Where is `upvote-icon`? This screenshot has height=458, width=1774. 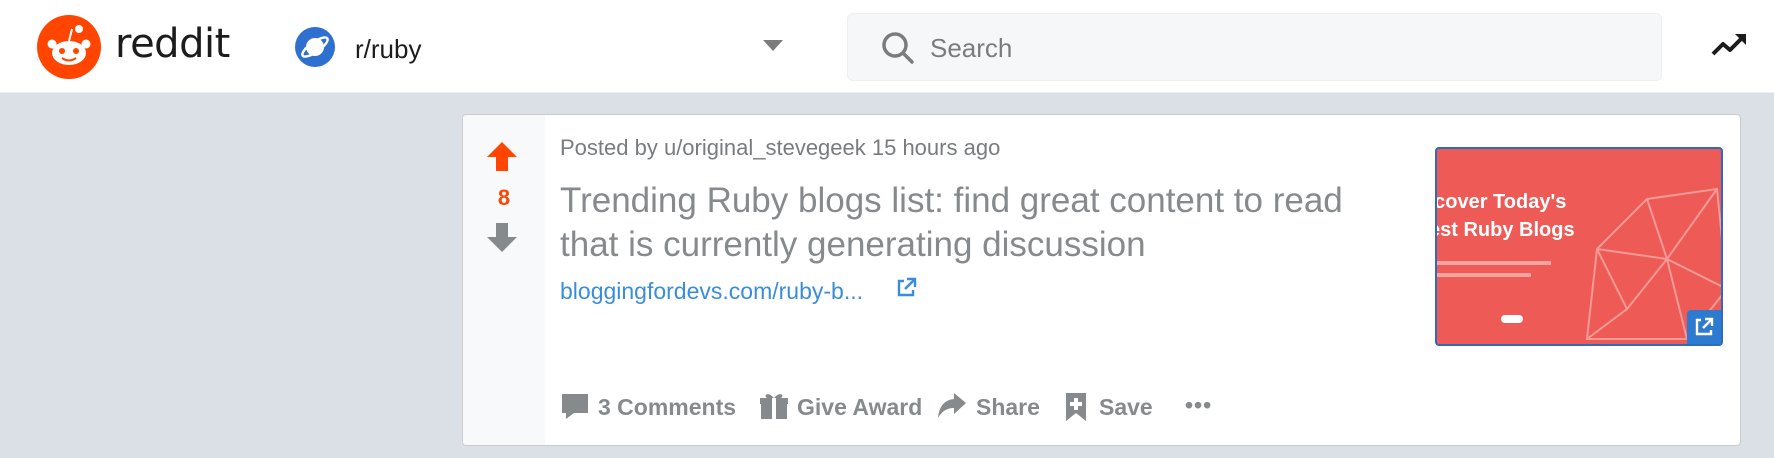
upvote-icon is located at coordinates (502, 157).